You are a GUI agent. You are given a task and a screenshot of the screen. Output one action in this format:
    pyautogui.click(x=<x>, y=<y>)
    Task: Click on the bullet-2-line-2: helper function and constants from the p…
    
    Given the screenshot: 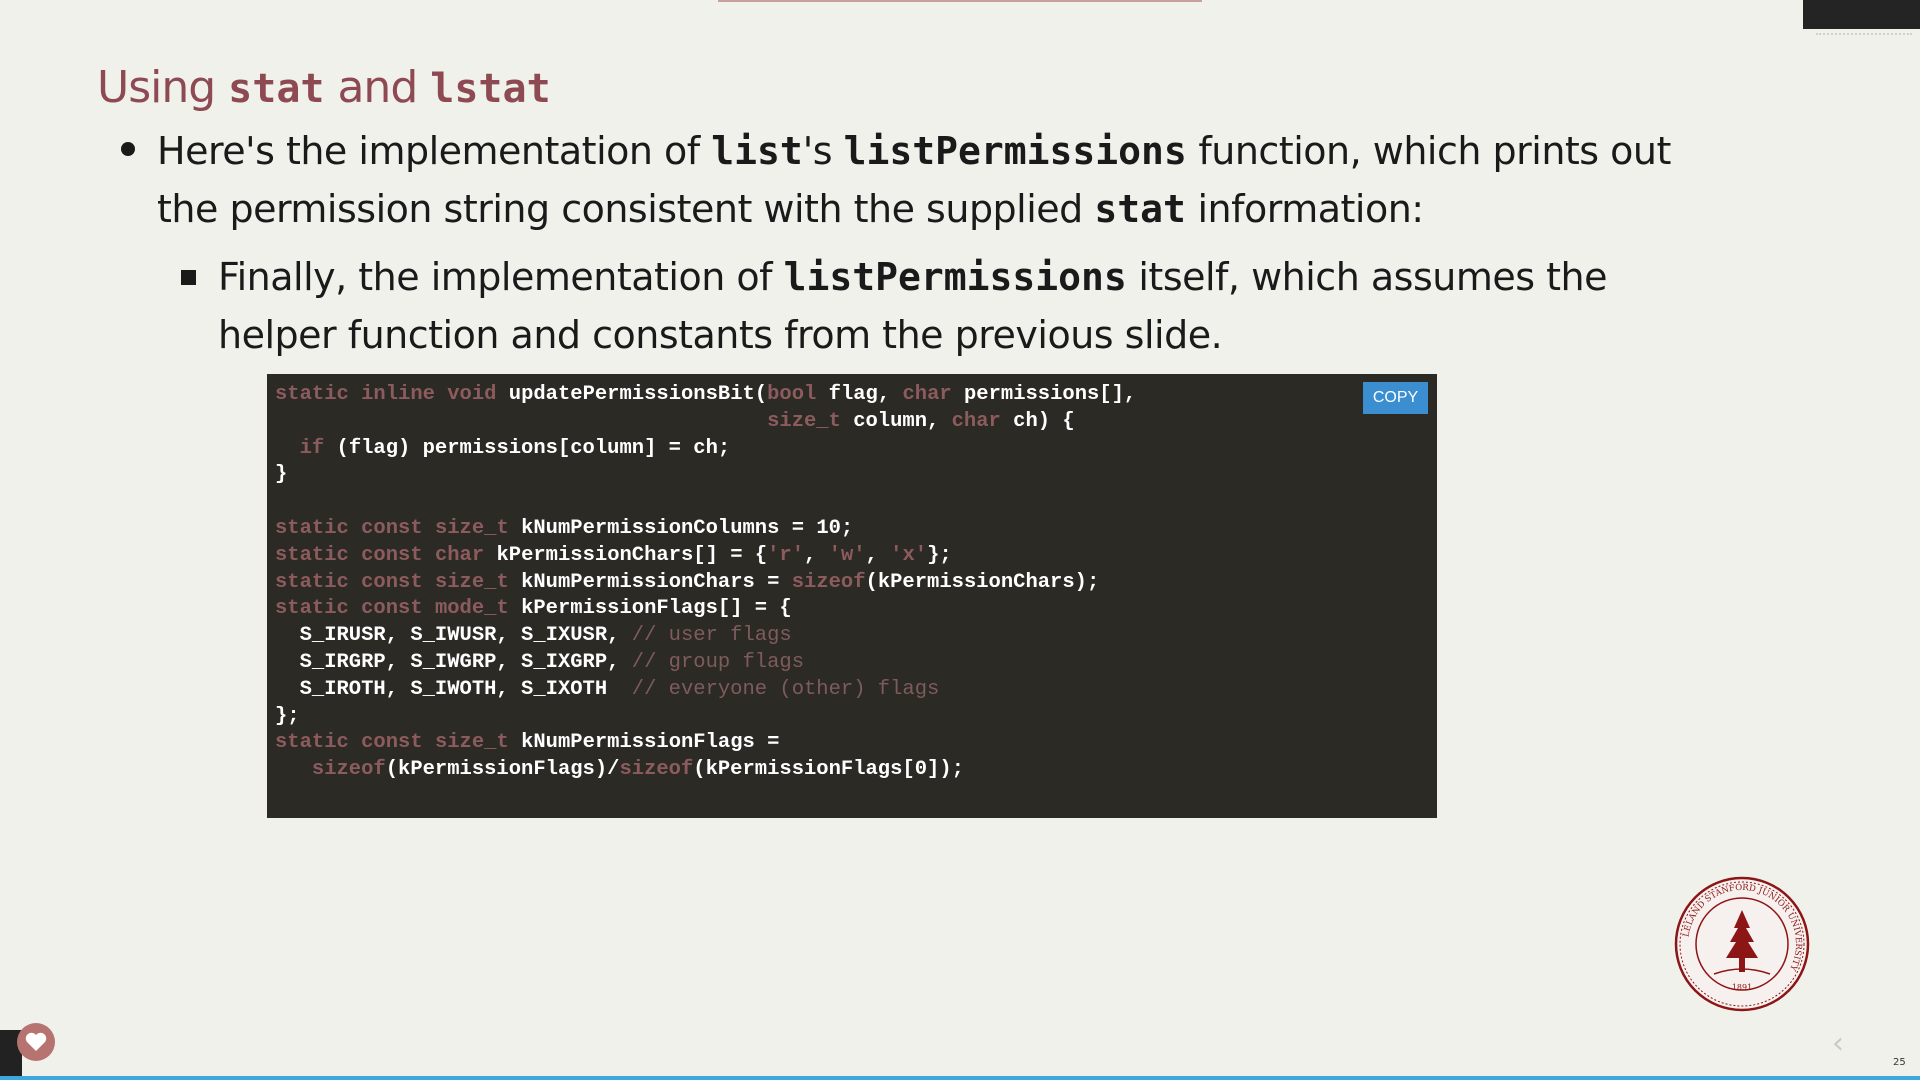 What is the action you would take?
    pyautogui.click(x=720, y=335)
    